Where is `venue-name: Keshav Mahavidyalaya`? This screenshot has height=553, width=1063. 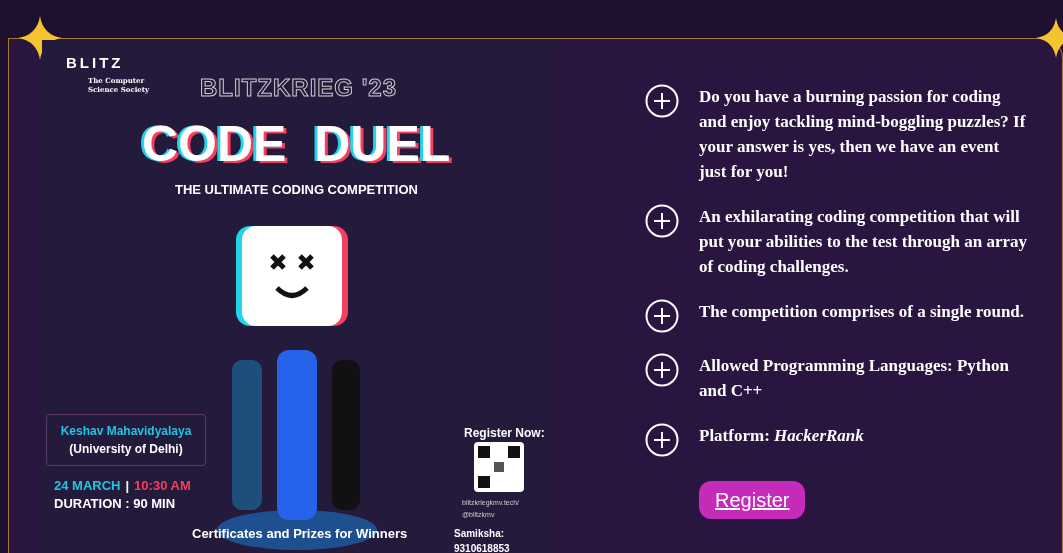
venue-name: Keshav Mahavidyalaya is located at coordinates (126, 431).